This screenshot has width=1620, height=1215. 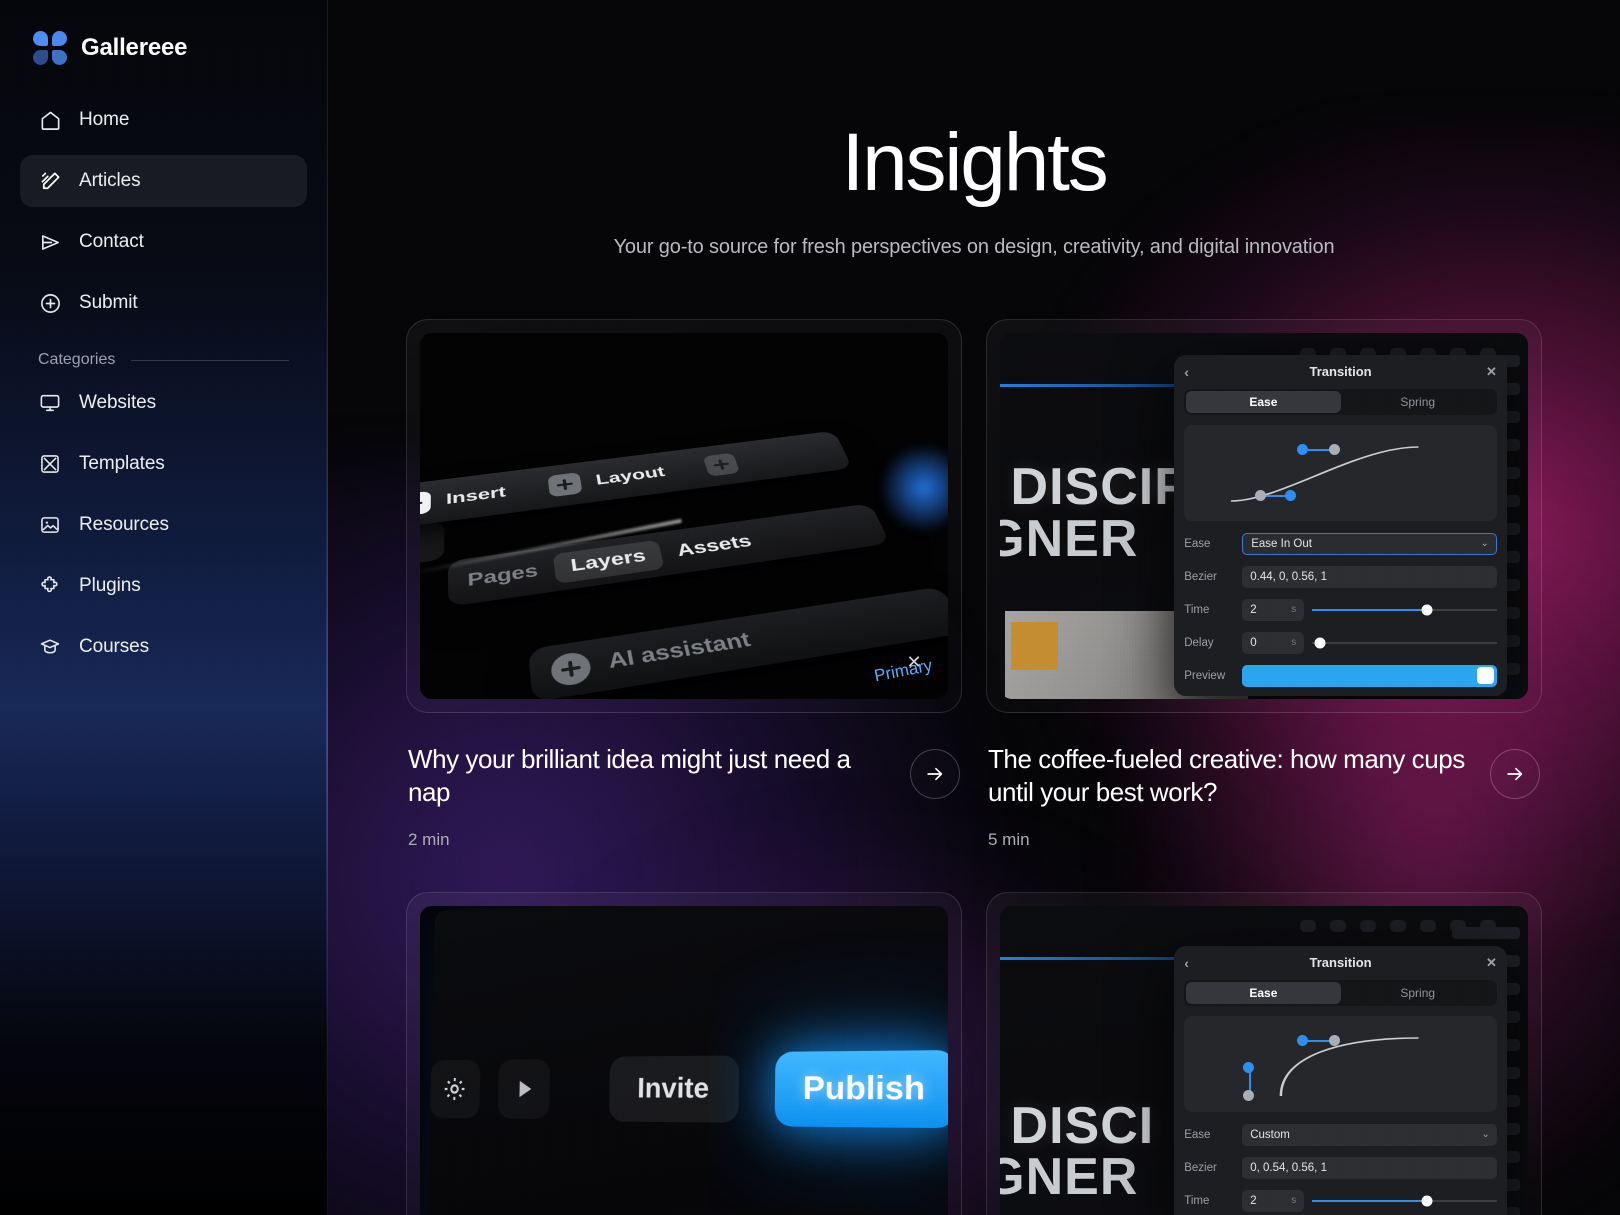 I want to click on ease-value: Custom, so click(x=1270, y=1134).